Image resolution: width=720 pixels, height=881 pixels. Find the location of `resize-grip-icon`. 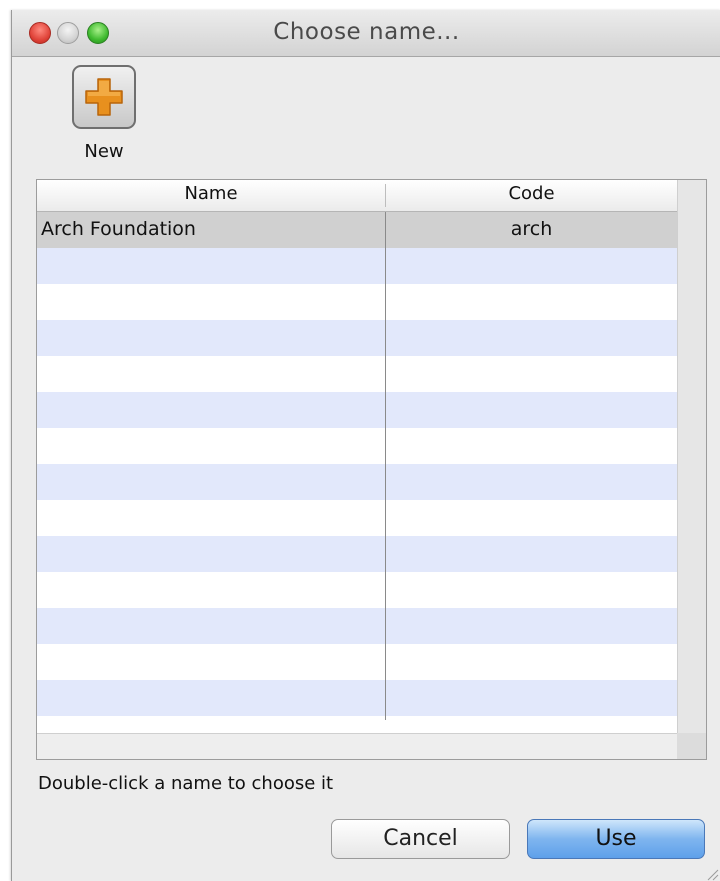

resize-grip-icon is located at coordinates (712, 874).